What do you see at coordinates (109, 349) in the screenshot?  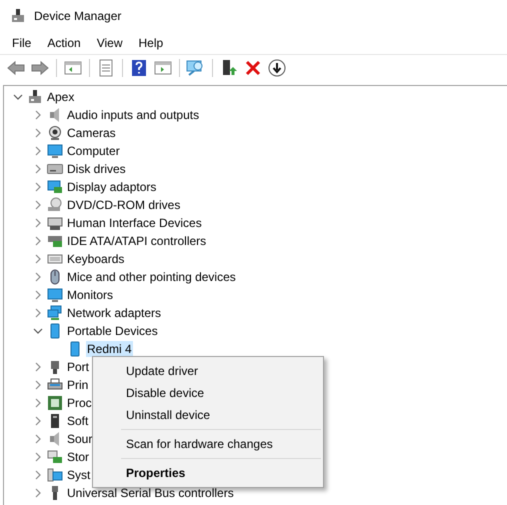 I see `tree-item: Redmi 4` at bounding box center [109, 349].